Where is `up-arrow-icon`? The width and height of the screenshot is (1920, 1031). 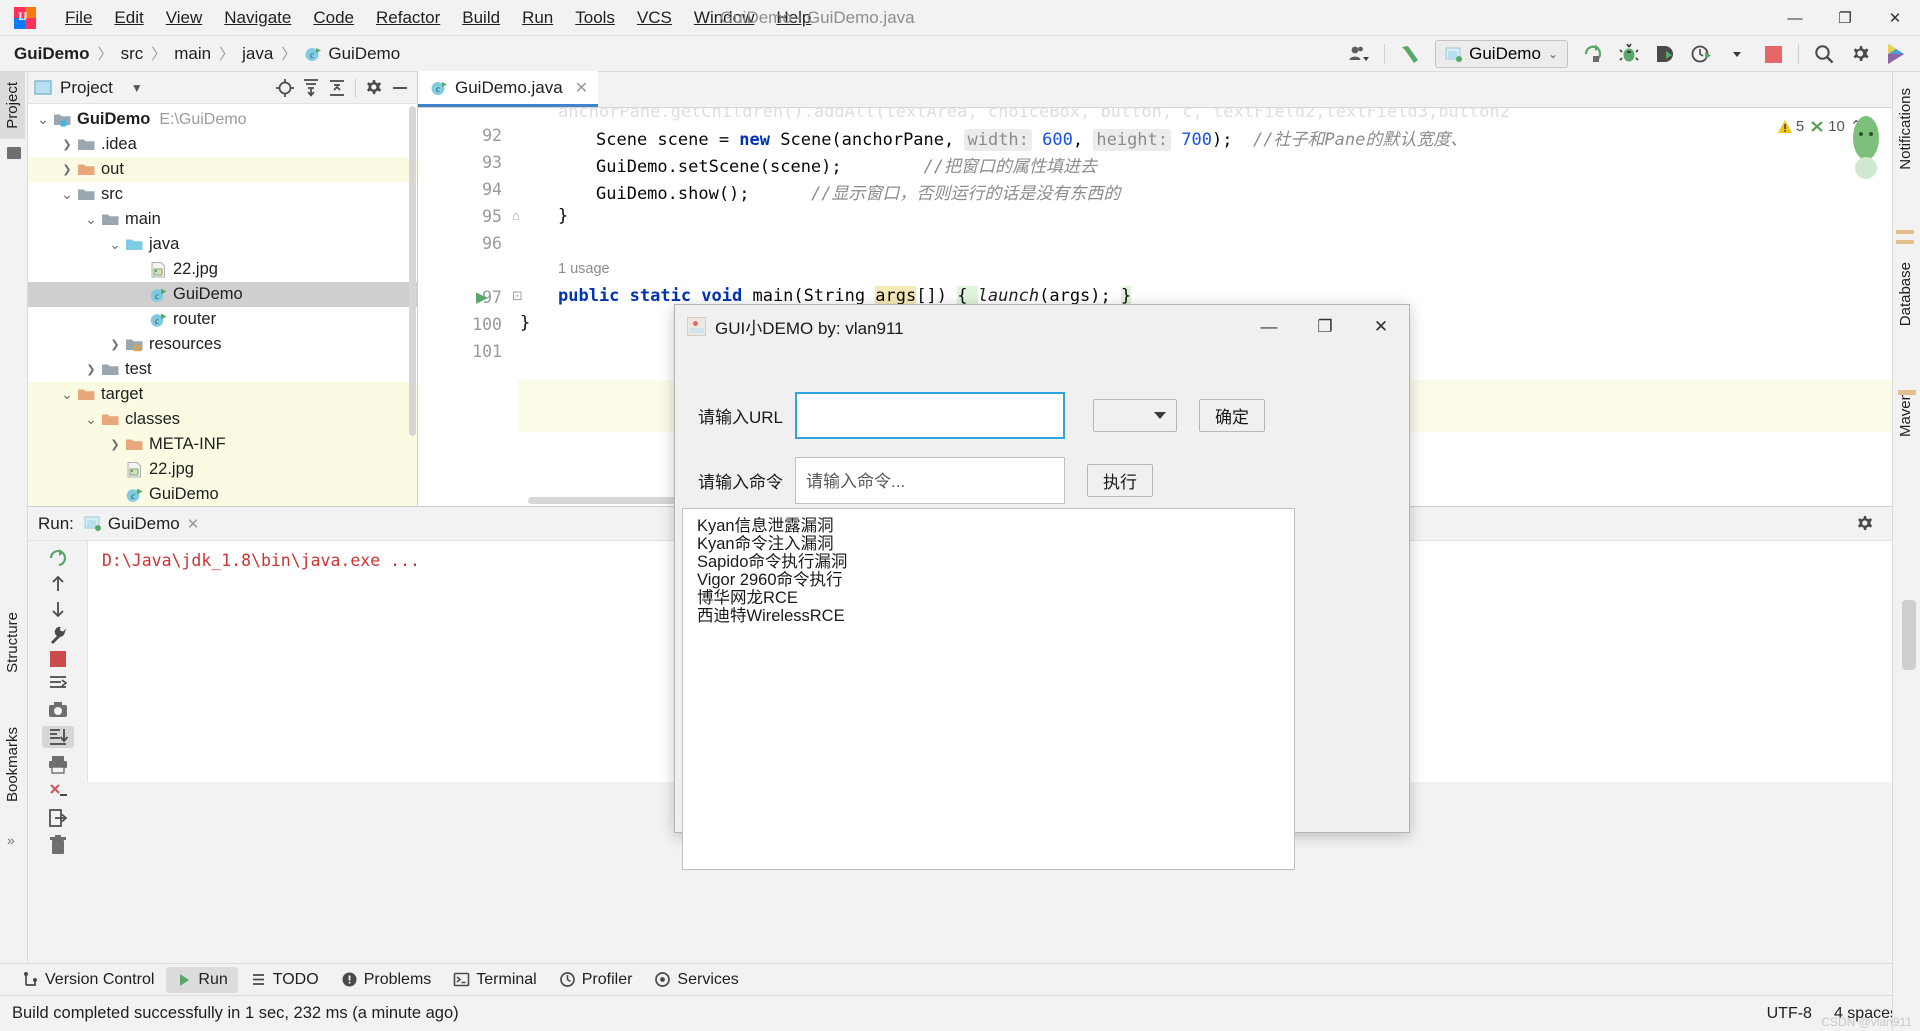
up-arrow-icon is located at coordinates (58, 584).